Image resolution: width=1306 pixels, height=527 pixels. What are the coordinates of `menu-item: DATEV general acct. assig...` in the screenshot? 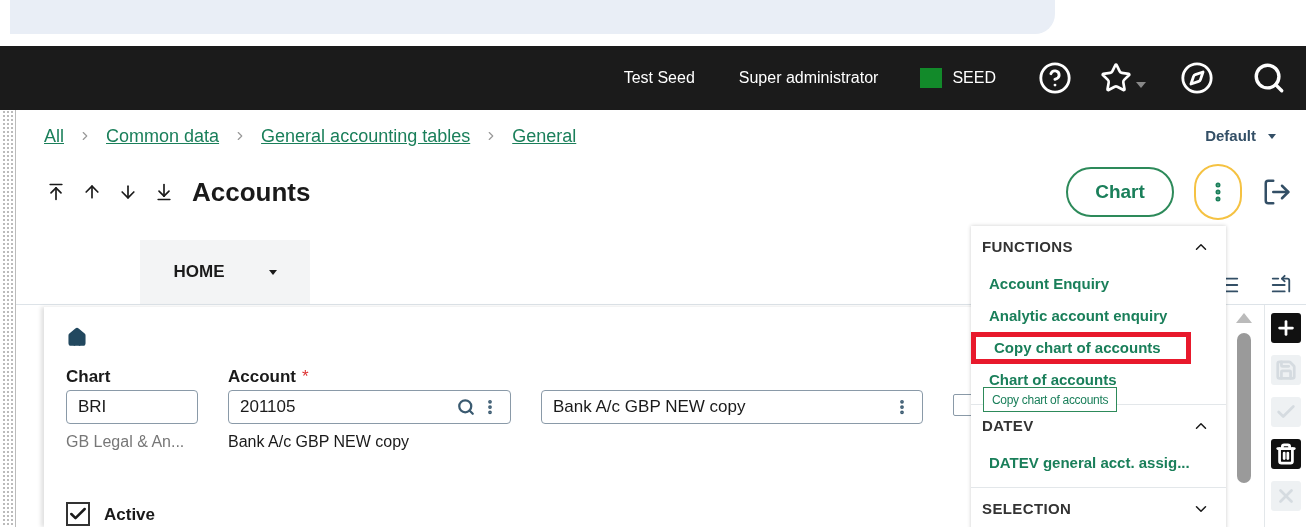 It's located at (1098, 463).